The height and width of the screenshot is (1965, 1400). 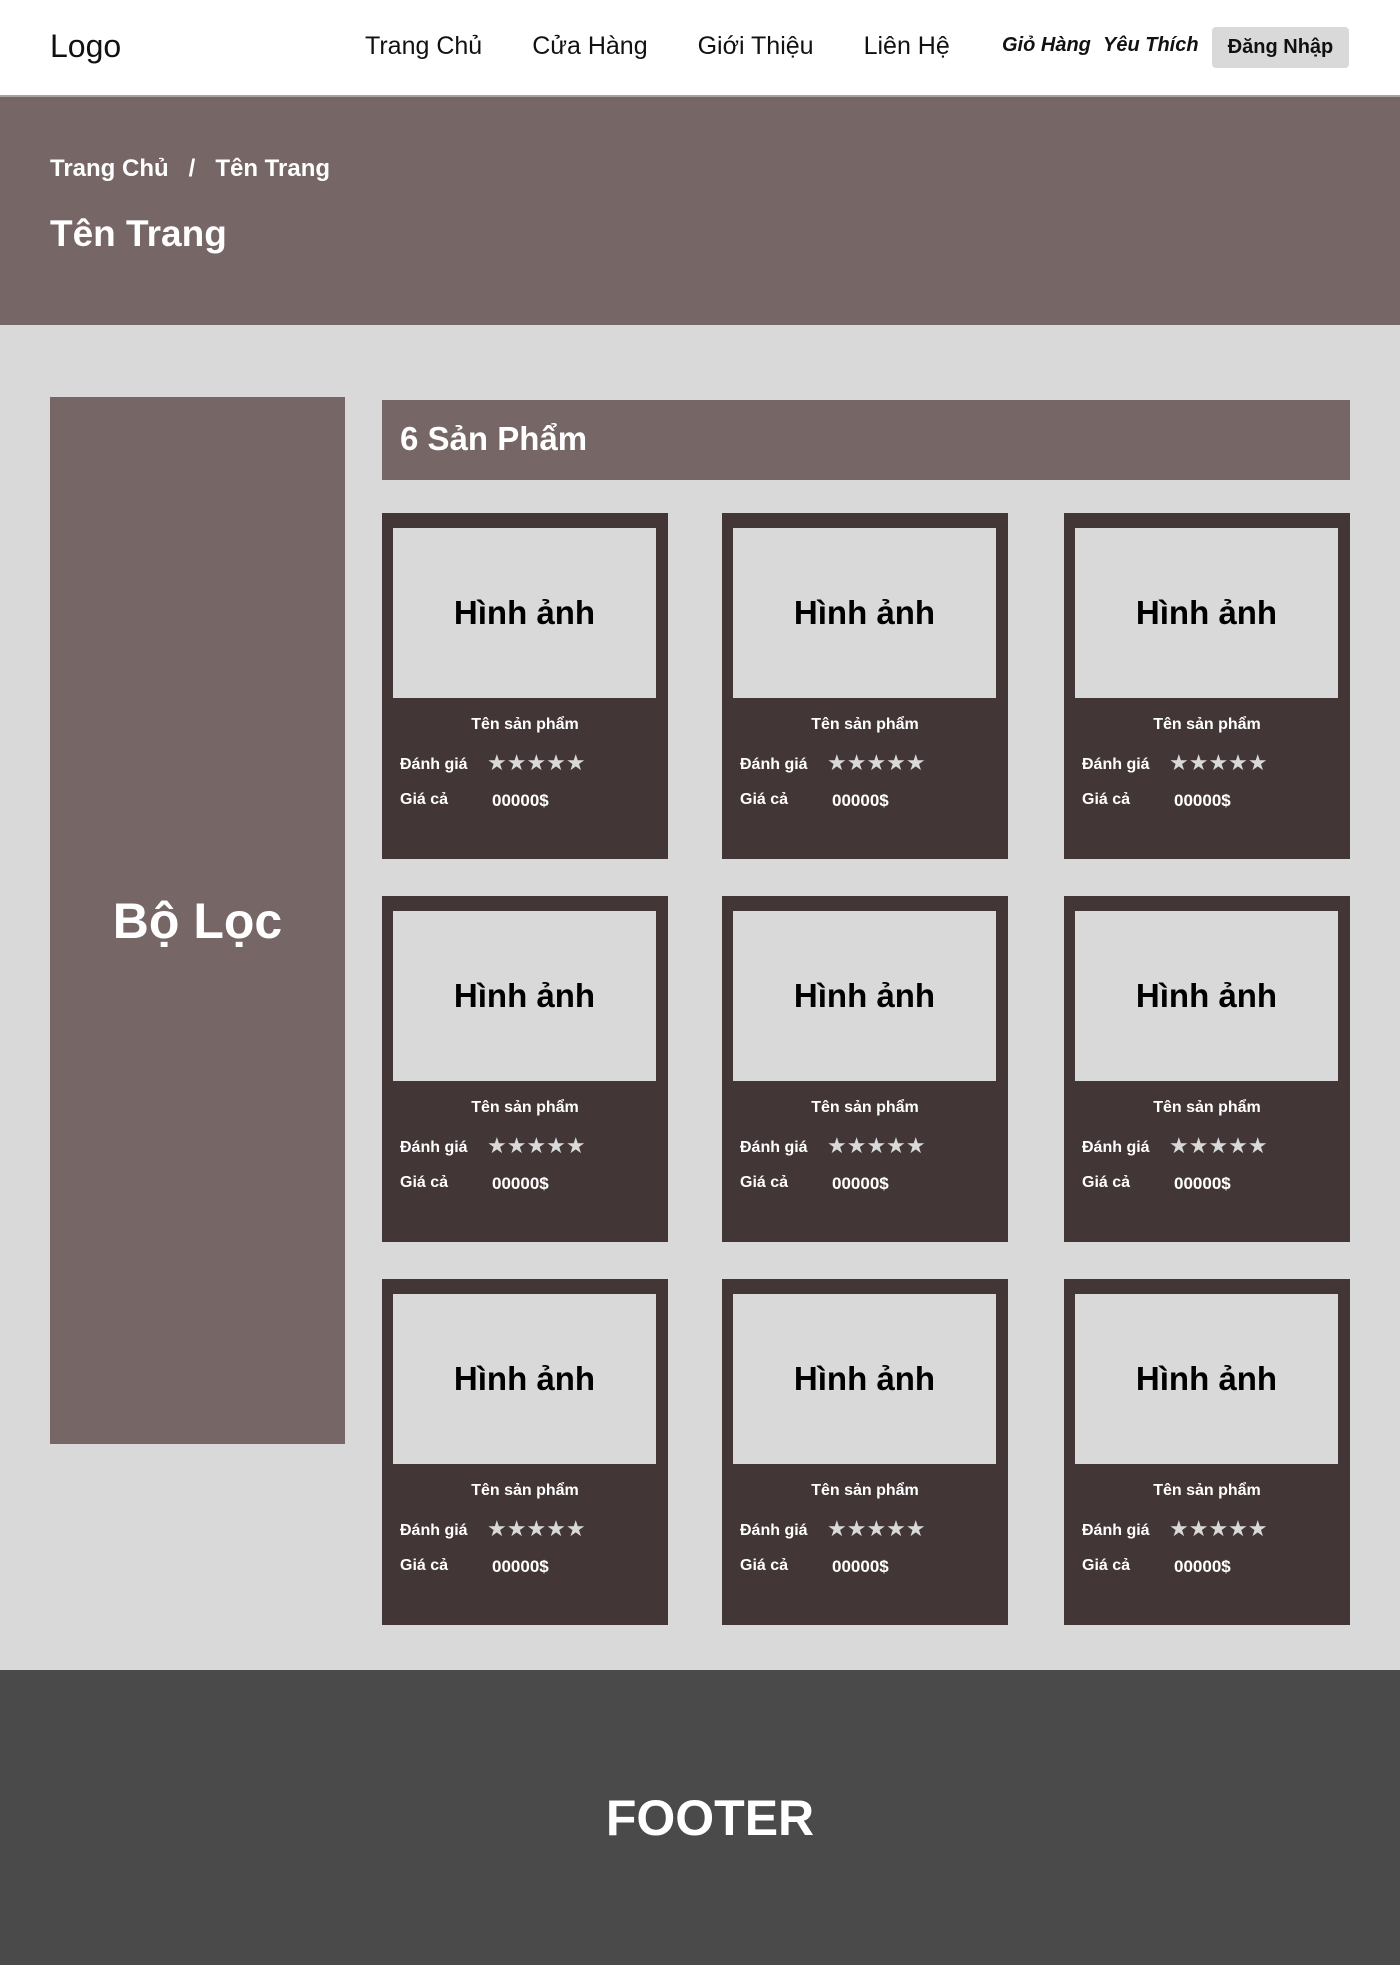 I want to click on nav-item-shop: Cửa Hàng, so click(x=589, y=46).